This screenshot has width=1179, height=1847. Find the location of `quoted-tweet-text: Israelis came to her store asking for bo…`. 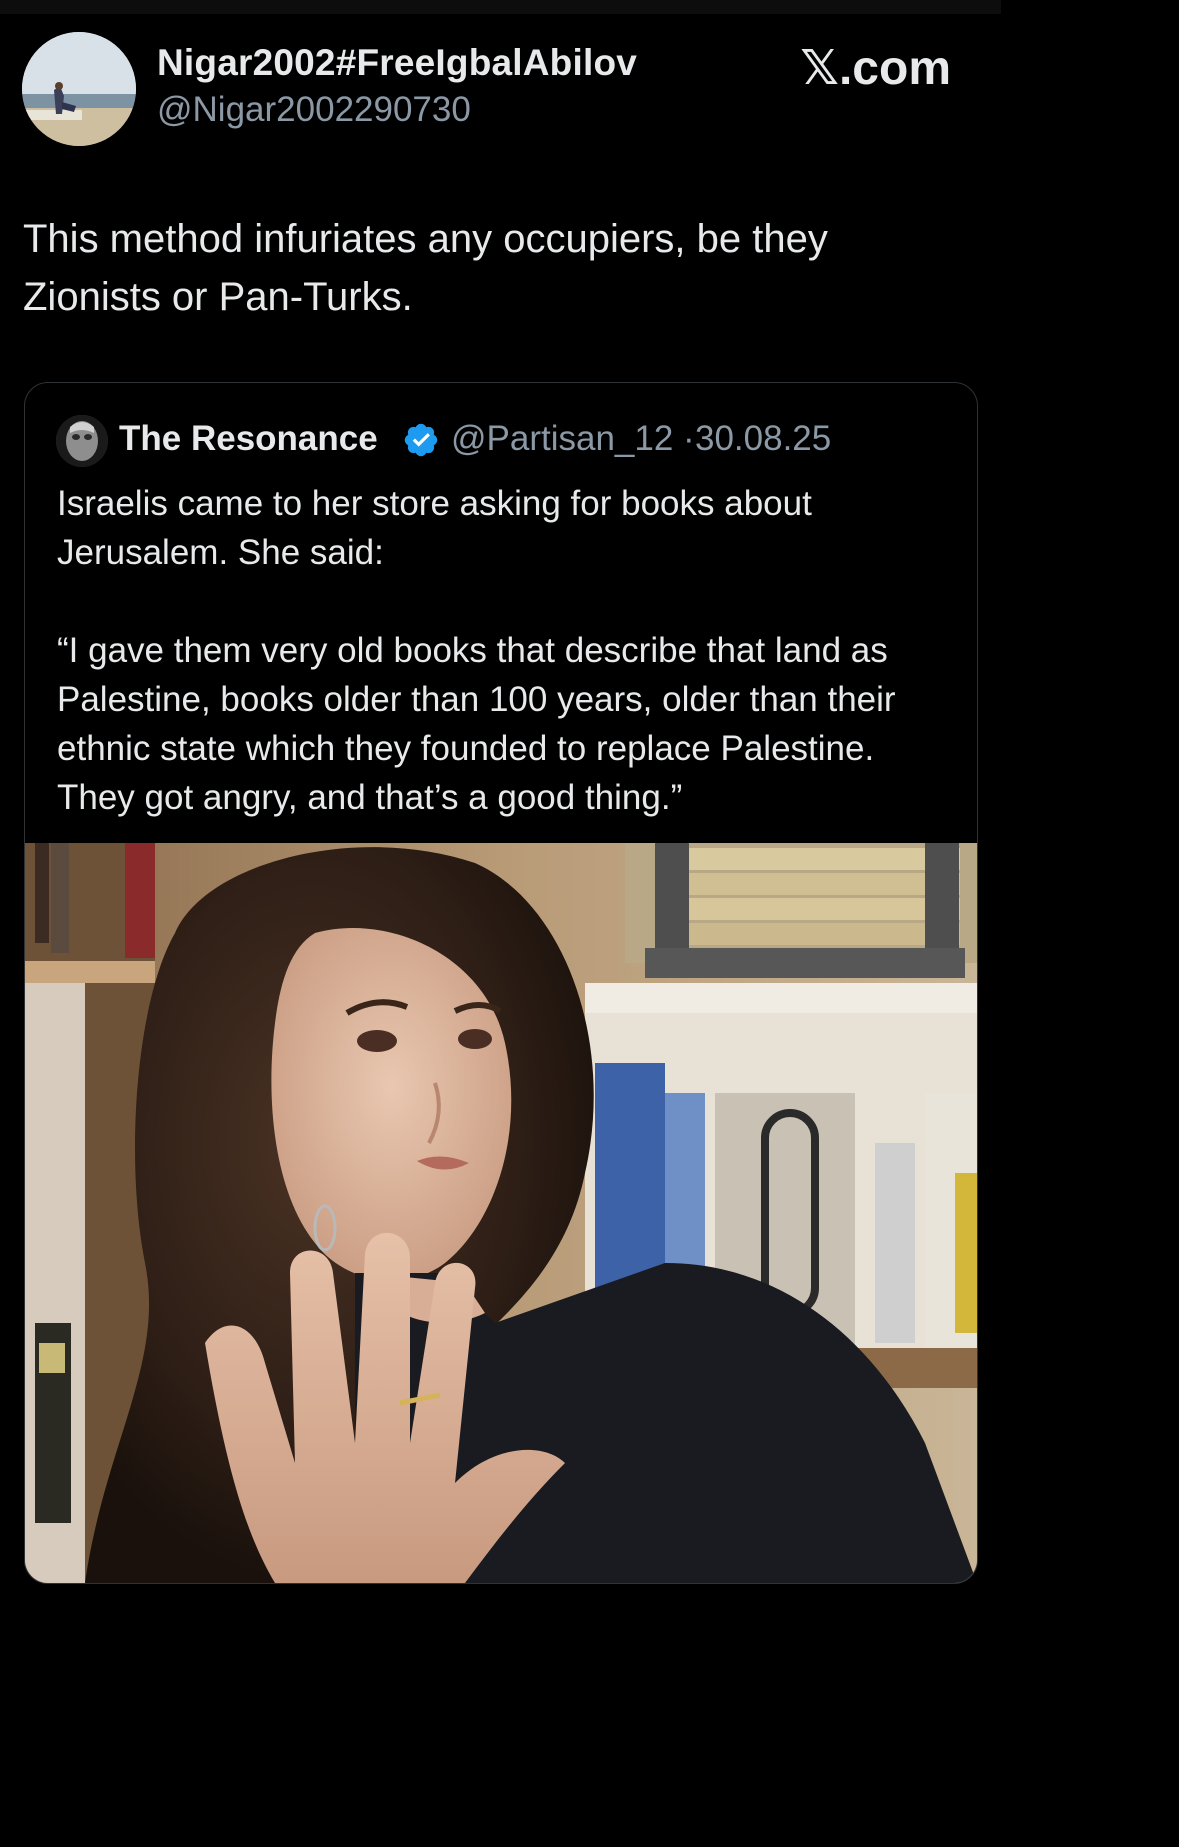

quoted-tweet-text: Israelis came to her store asking for bo… is located at coordinates (507, 650).